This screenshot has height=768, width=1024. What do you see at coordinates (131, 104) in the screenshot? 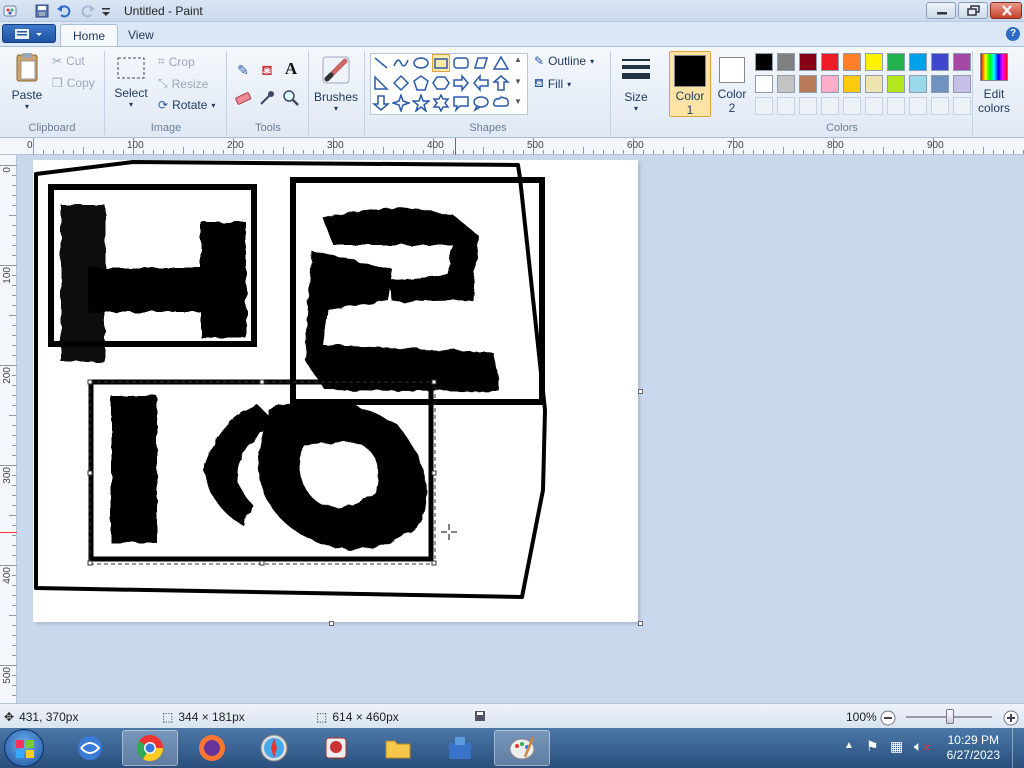
I see `select-dropdown-icon: ▾` at bounding box center [131, 104].